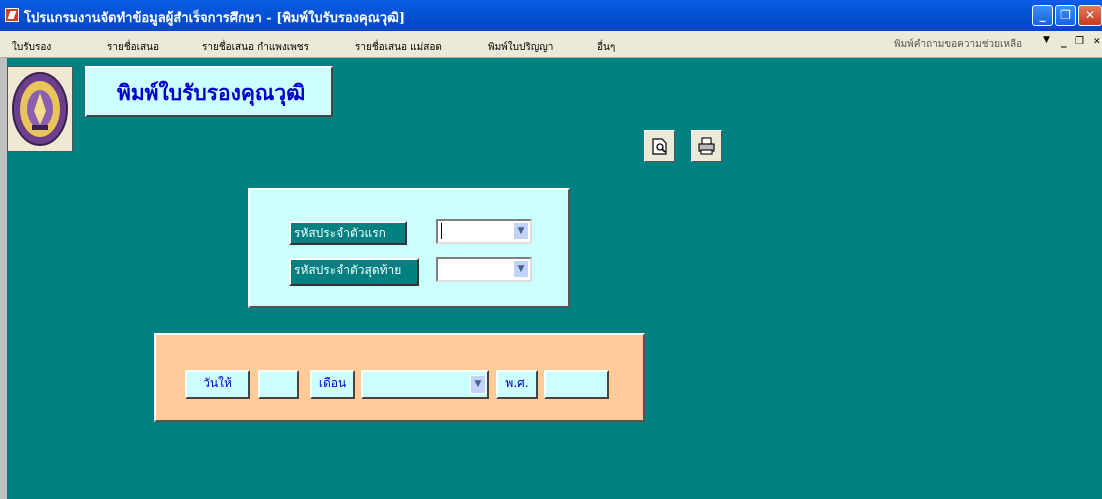 This screenshot has width=1102, height=499. What do you see at coordinates (1042, 15) in the screenshot?
I see `minimize-button: _` at bounding box center [1042, 15].